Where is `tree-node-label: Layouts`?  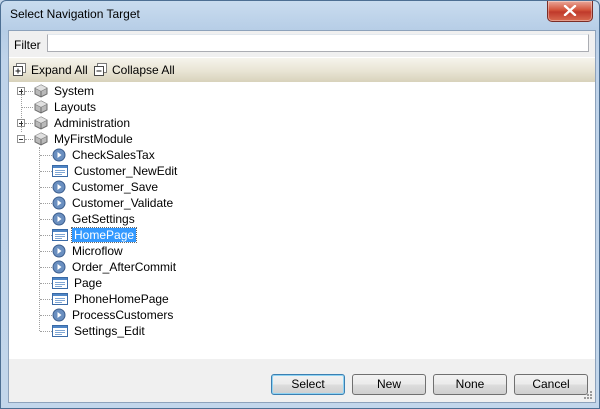
tree-node-label: Layouts is located at coordinates (75, 107).